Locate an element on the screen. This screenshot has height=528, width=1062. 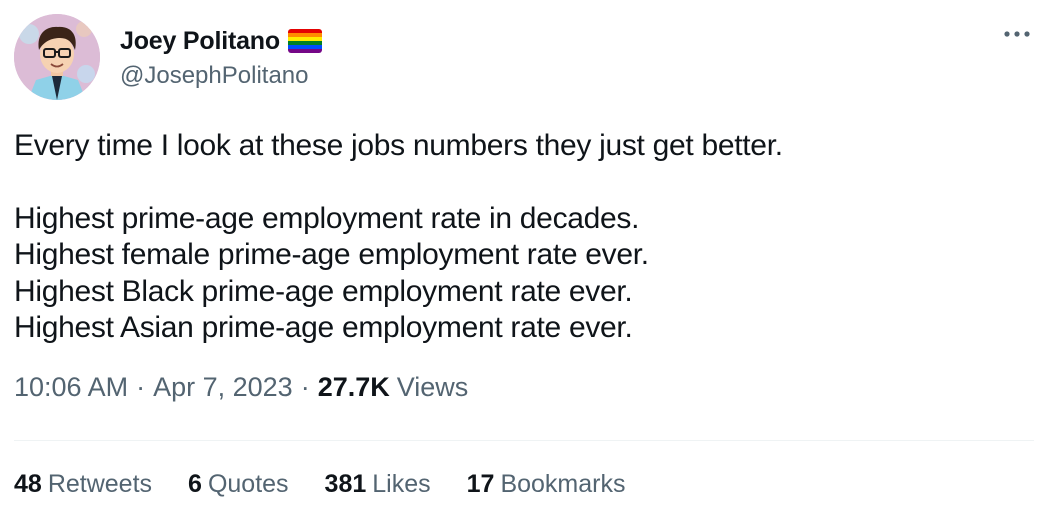
views-count: 27.7K is located at coordinates (354, 387).